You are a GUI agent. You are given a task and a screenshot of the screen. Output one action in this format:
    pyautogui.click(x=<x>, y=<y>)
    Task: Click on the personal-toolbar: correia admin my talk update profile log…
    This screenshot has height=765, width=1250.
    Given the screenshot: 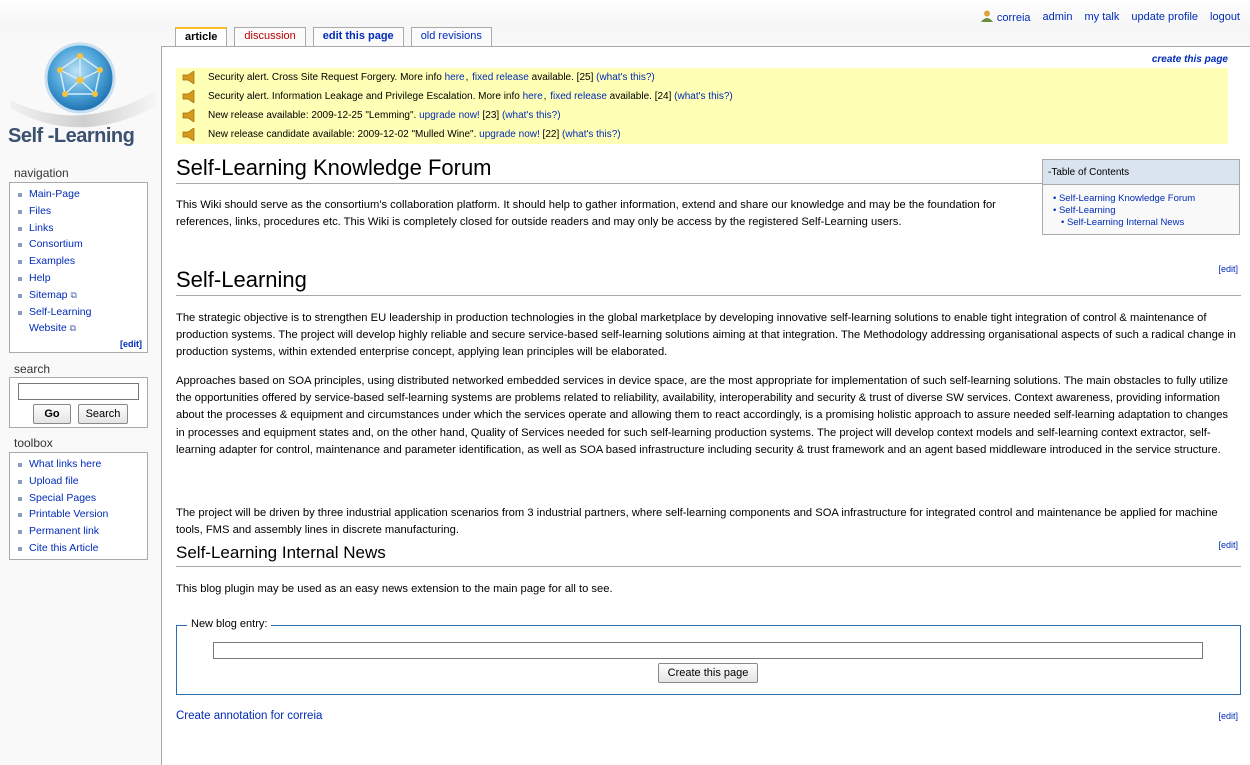 What is the action you would take?
    pyautogui.click(x=1110, y=17)
    